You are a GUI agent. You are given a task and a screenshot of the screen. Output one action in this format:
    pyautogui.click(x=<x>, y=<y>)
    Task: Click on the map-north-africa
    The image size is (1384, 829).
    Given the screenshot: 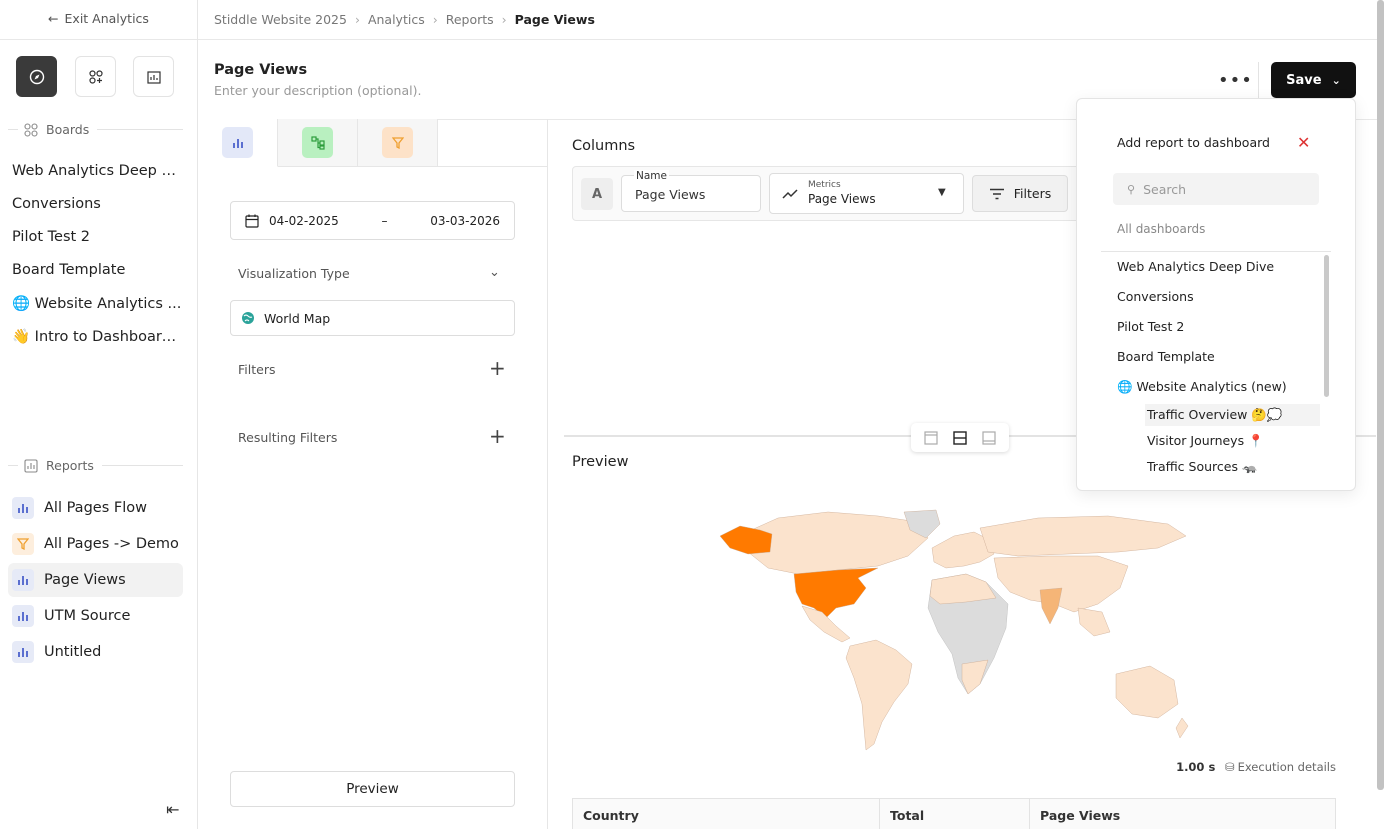 What is the action you would take?
    pyautogui.click(x=963, y=589)
    